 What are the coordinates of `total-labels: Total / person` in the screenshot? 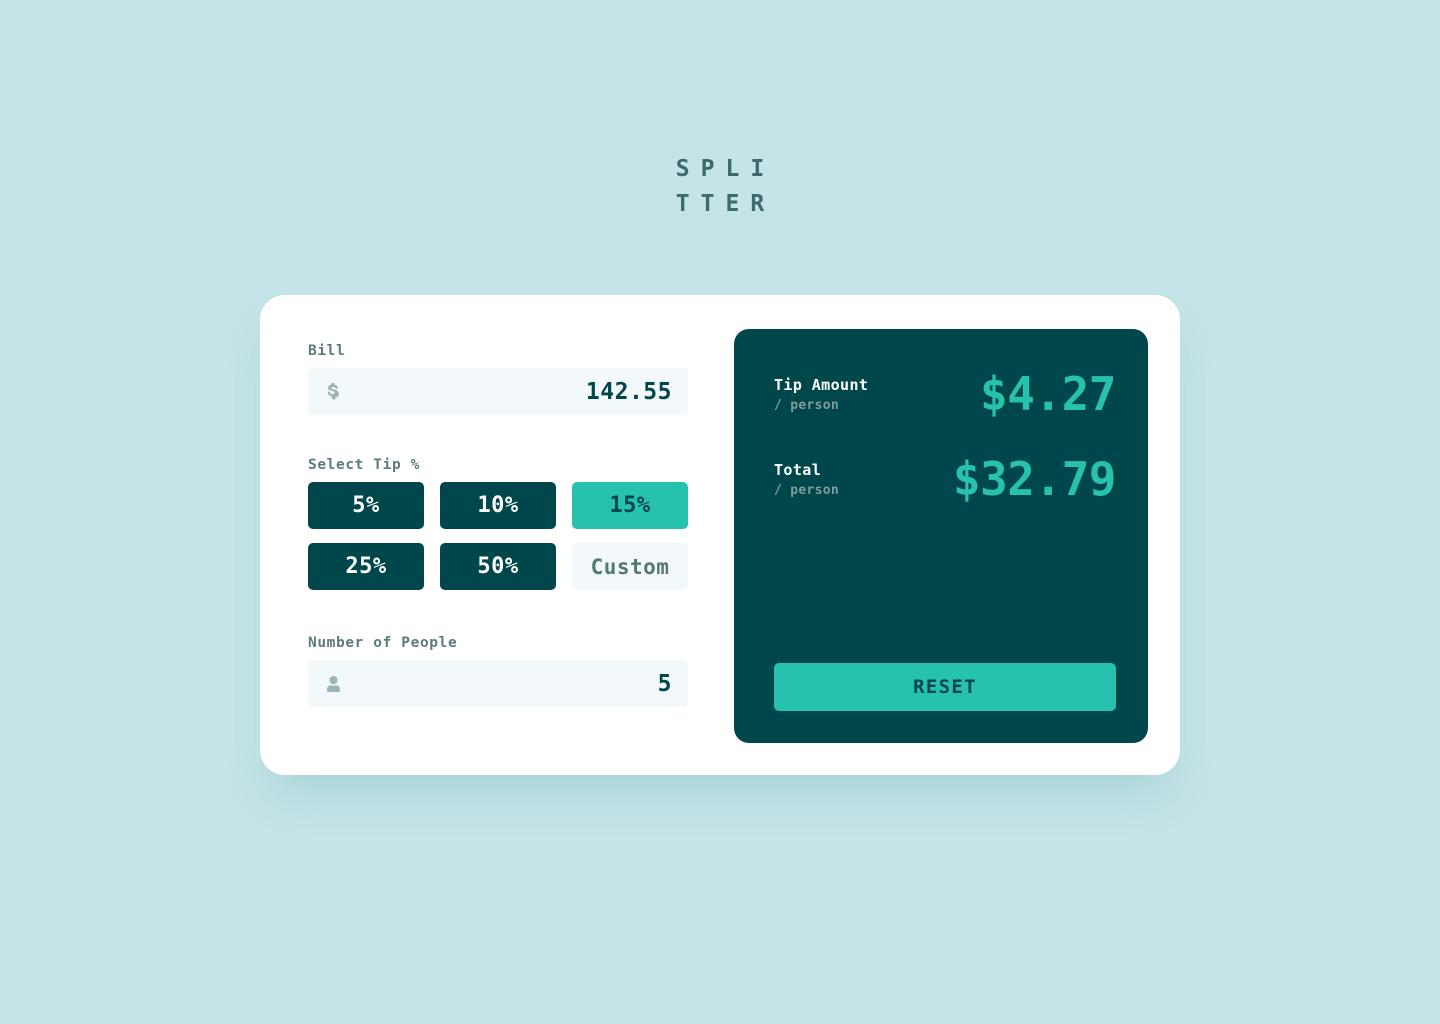 It's located at (806, 479).